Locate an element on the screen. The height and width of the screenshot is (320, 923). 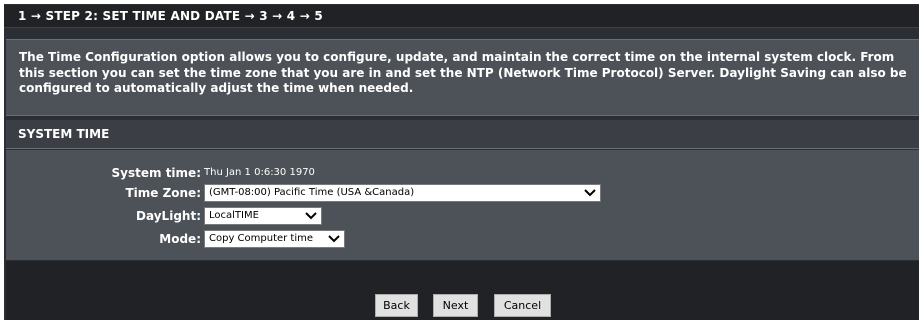
daylight-row: DayLight: LocalTIME is located at coordinates (462, 216).